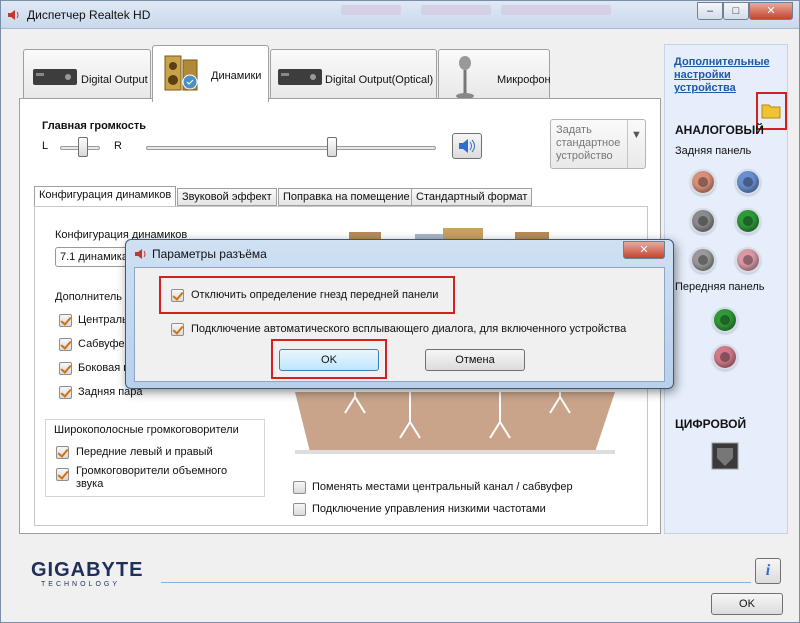 The height and width of the screenshot is (623, 800). I want to click on tab-label: Динамики, so click(236, 76).